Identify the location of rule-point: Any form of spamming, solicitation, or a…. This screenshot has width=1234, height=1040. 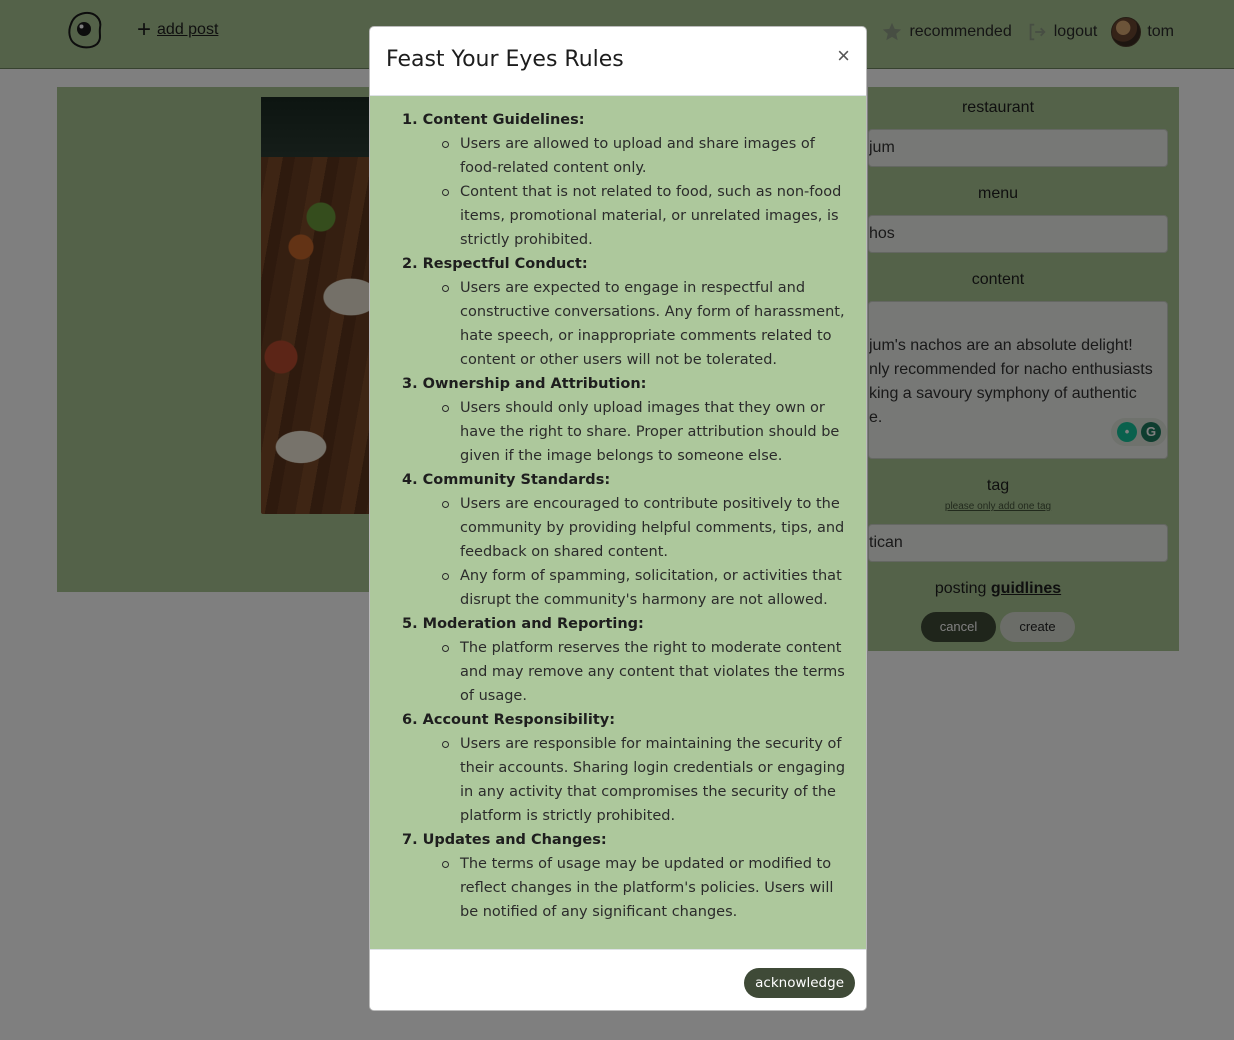
(648, 588).